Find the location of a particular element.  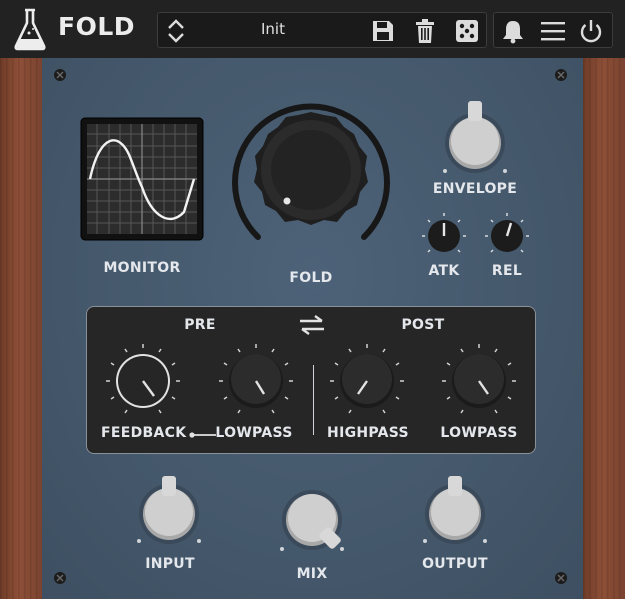

feedback-label: FEEDBACK is located at coordinates (144, 433).